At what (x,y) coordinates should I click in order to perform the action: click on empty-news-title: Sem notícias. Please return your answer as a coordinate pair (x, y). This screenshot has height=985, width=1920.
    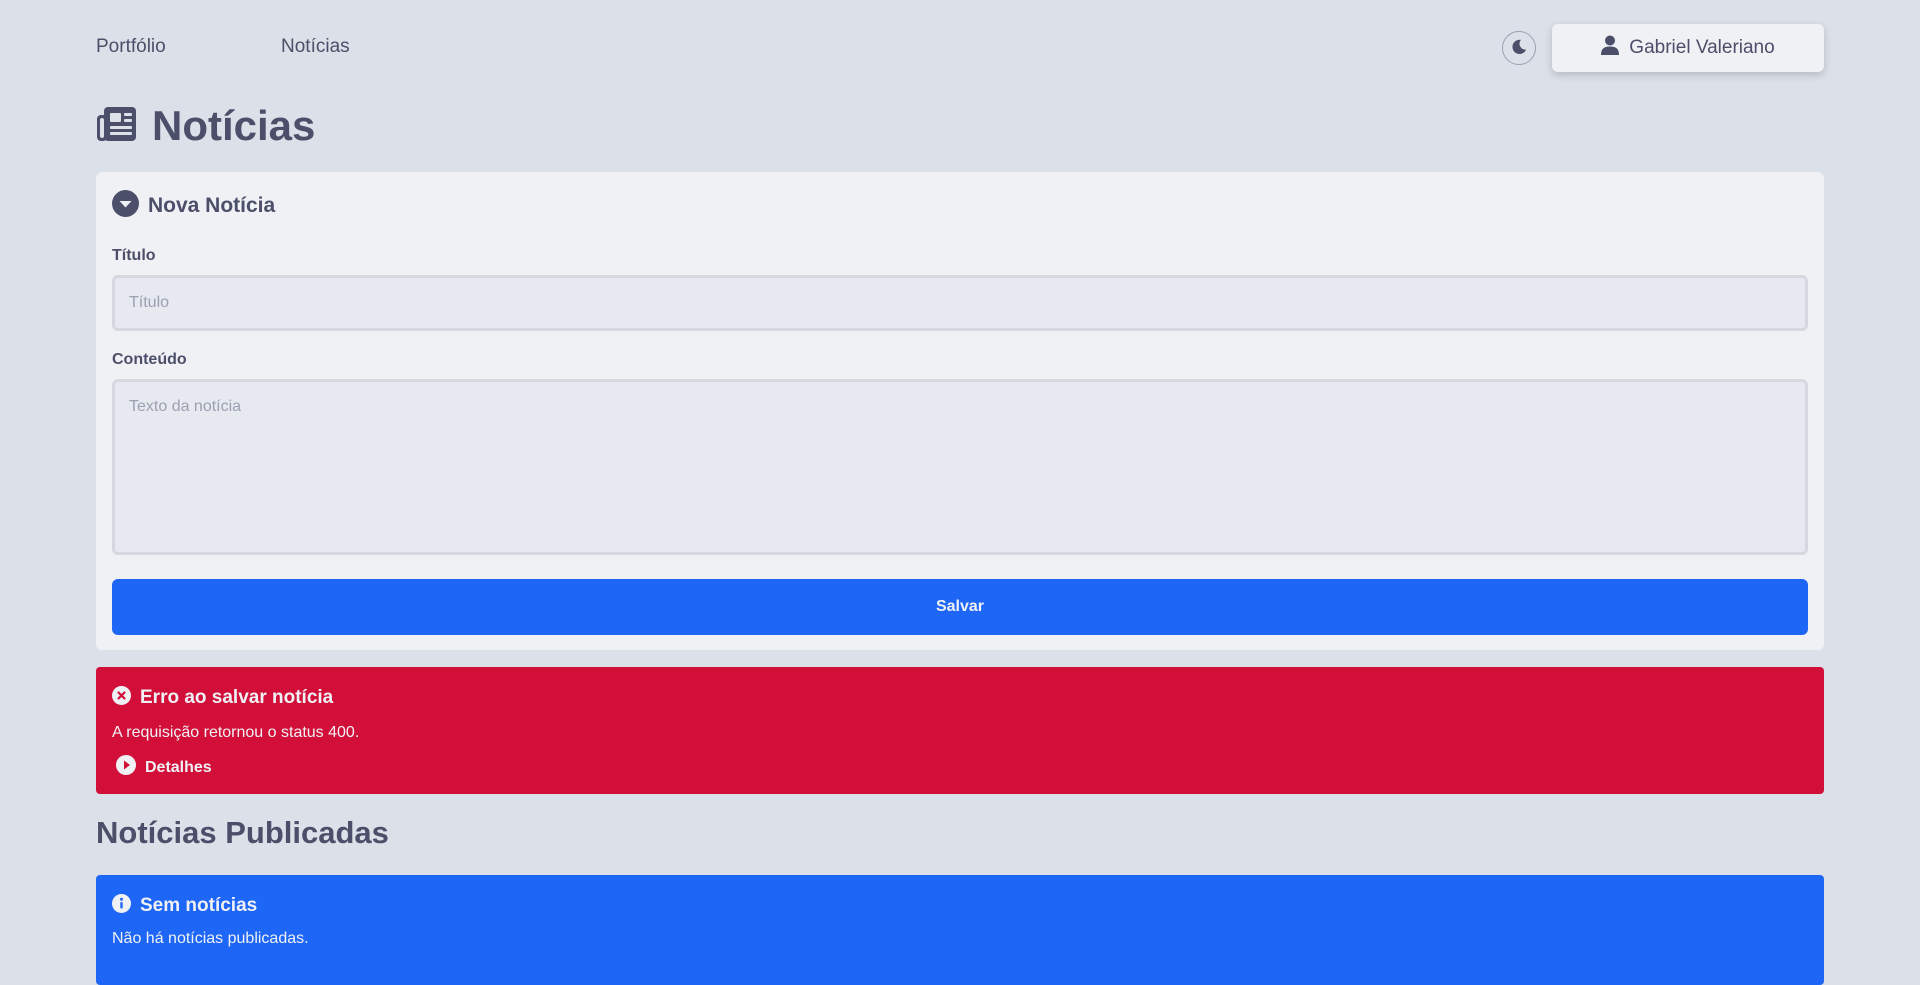
    Looking at the image, I should click on (199, 905).